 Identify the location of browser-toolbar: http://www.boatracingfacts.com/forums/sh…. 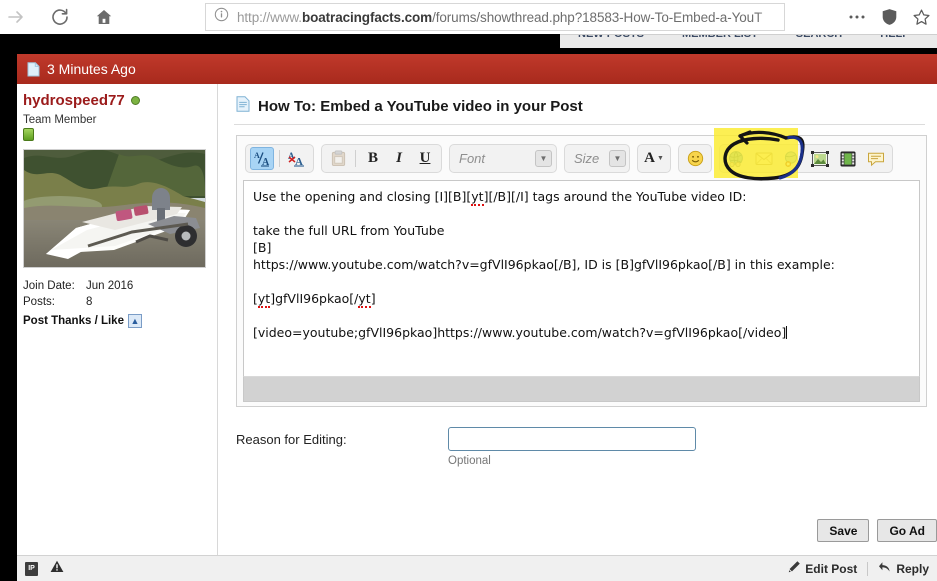
(468, 17).